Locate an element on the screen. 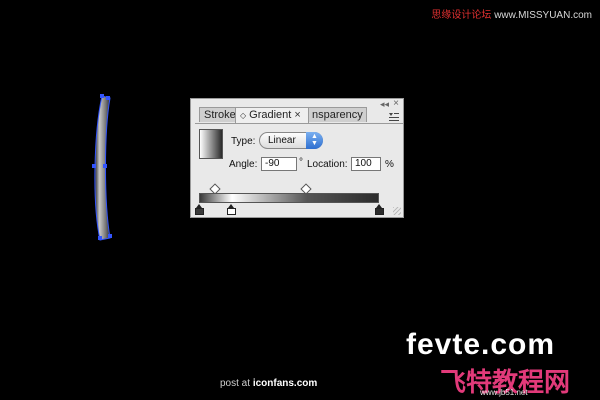 The image size is (600, 400). select-arrows-icon: ▲ ▼ is located at coordinates (314, 140).